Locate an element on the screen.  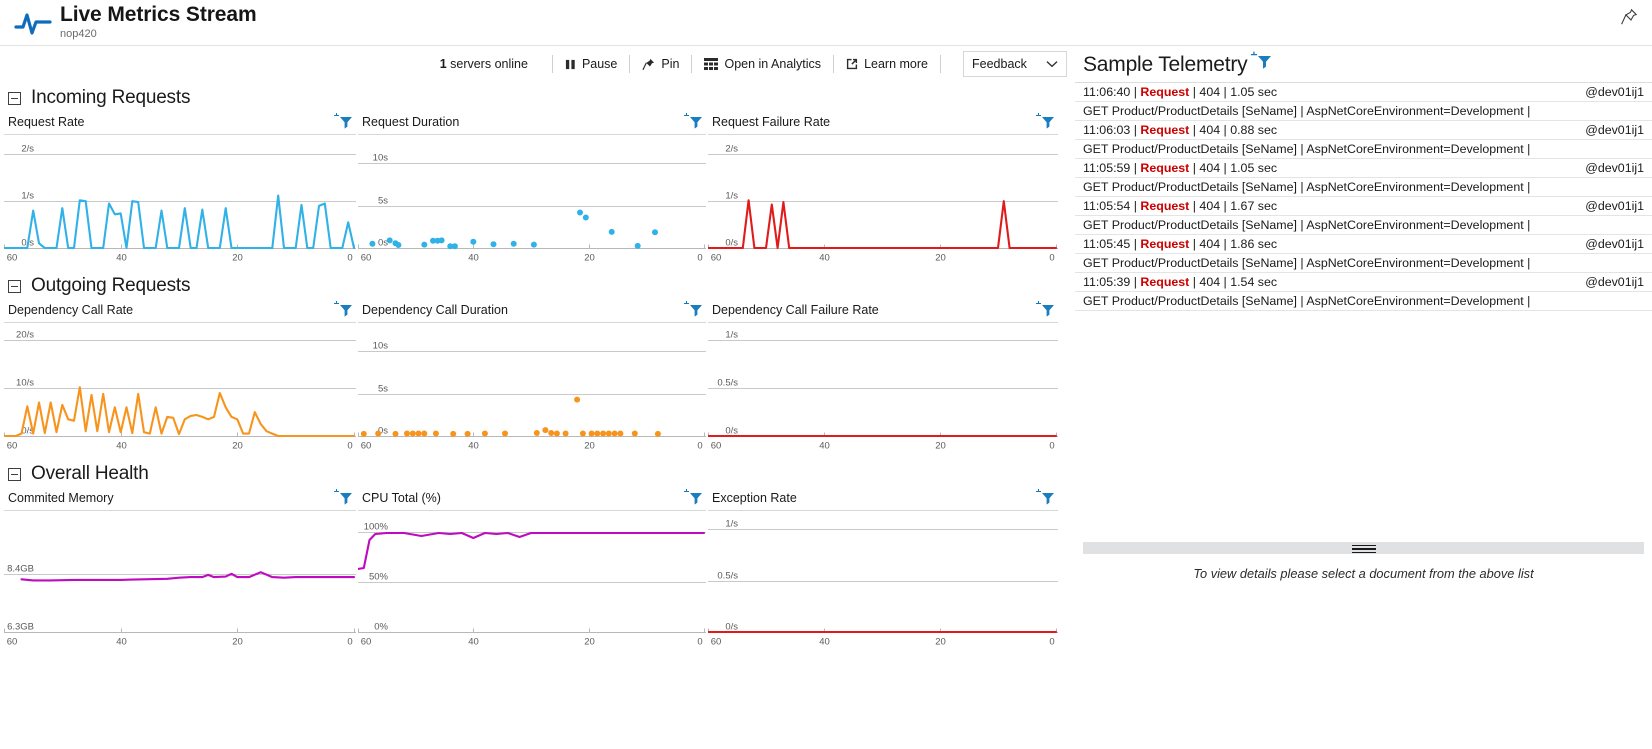
chevron-down-icon is located at coordinates (1052, 64).